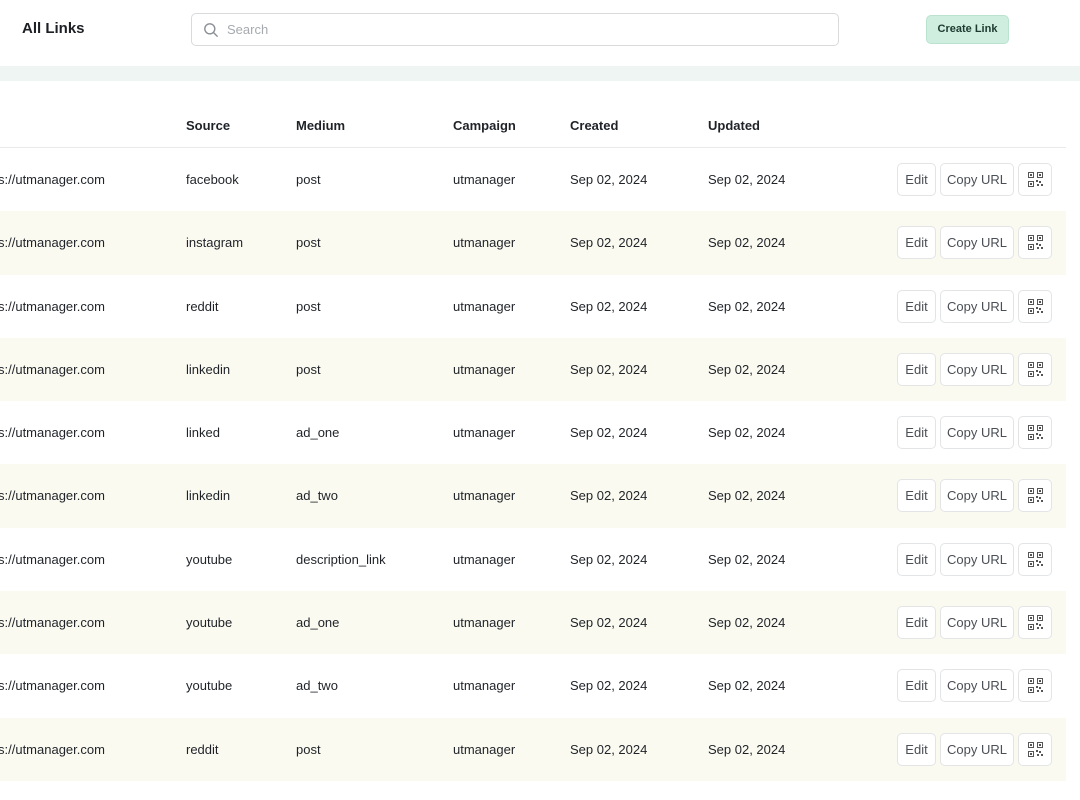 This screenshot has width=1080, height=800. I want to click on page-title: All Links, so click(53, 28).